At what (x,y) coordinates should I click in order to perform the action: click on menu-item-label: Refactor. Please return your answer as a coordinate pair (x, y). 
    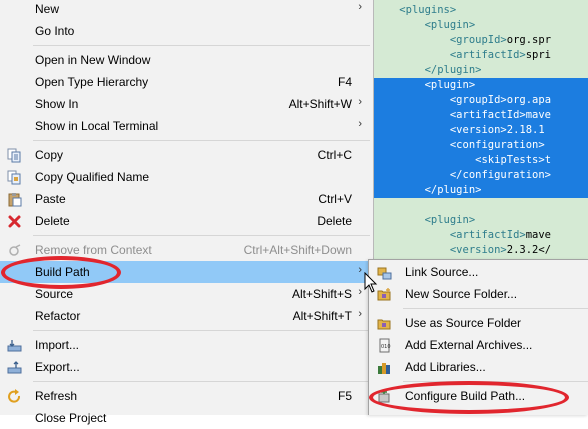
    Looking at the image, I should click on (58, 316).